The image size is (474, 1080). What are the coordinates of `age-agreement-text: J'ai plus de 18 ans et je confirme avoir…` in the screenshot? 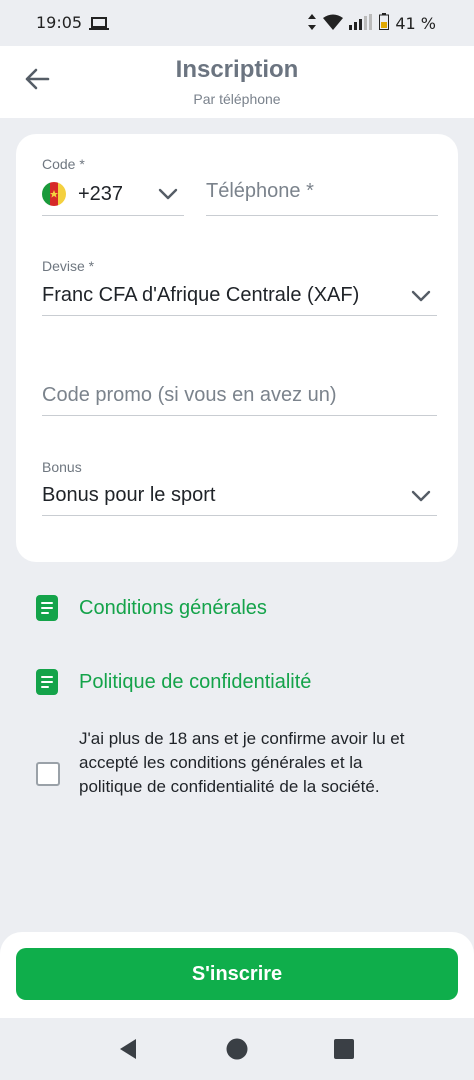 It's located at (242, 762).